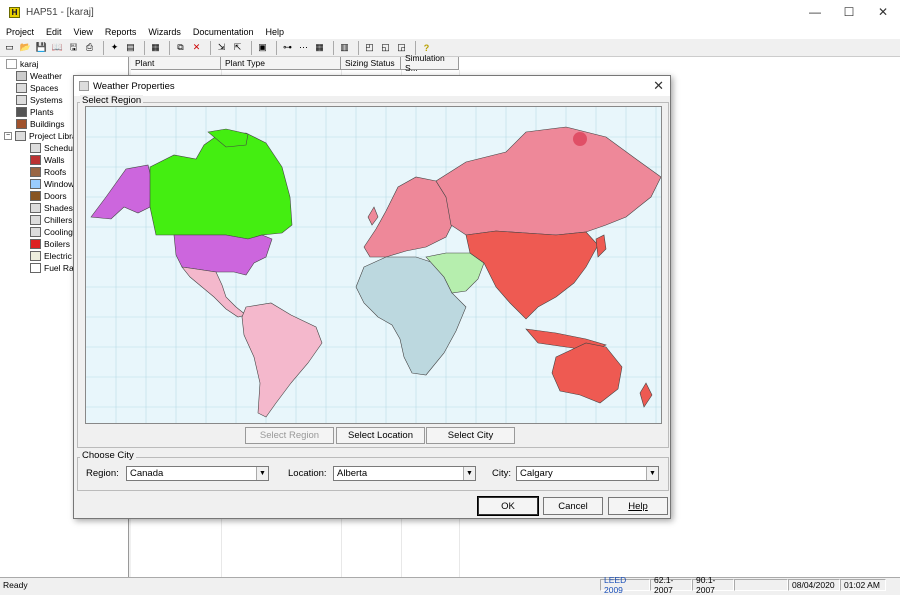 Image resolution: width=900 pixels, height=595 pixels. Describe the element at coordinates (319, 47) in the screenshot. I see `grid-icon: ▦` at that location.